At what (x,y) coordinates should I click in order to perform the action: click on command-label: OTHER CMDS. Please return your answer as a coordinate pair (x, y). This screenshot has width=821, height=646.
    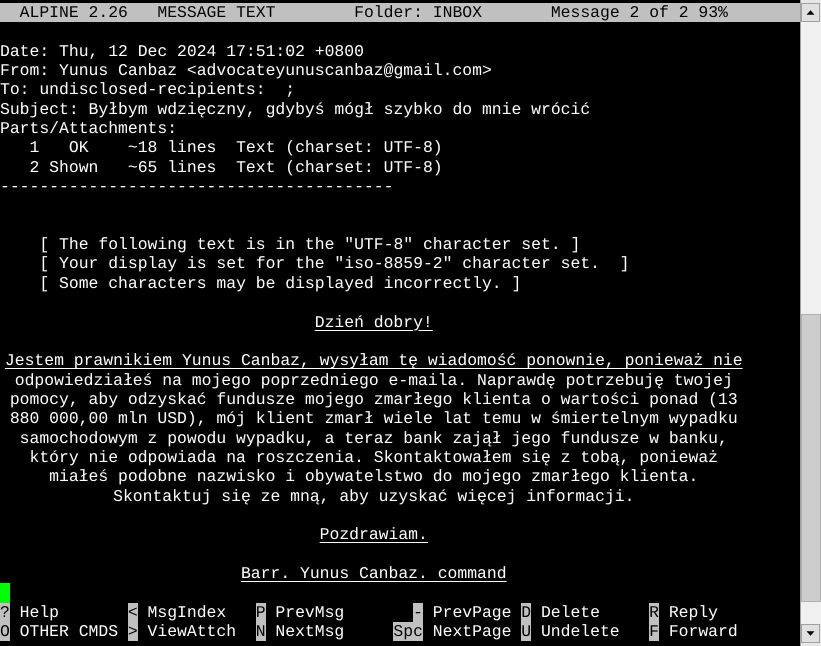
    Looking at the image, I should click on (69, 632).